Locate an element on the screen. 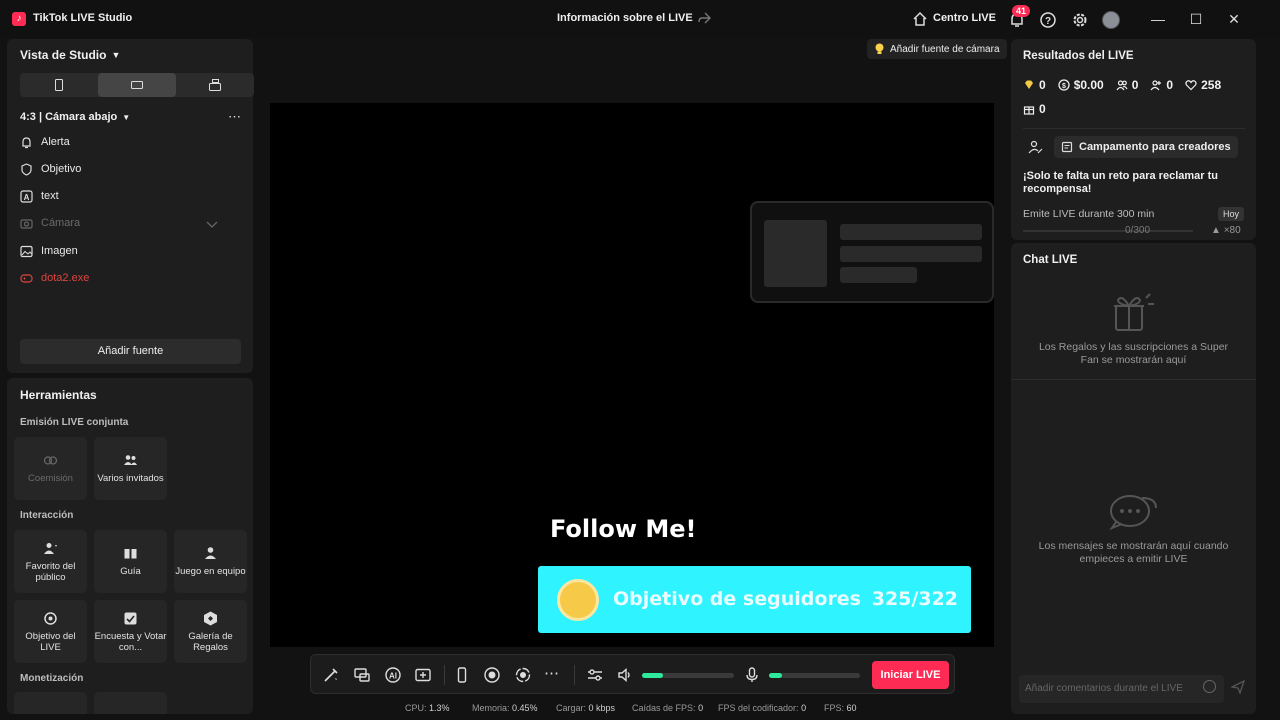 The height and width of the screenshot is (720, 1280). source-dota2: dota2.exe is located at coordinates (54, 278).